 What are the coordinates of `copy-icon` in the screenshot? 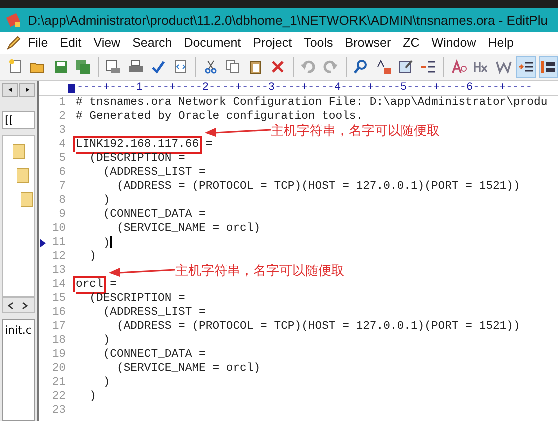 It's located at (233, 67).